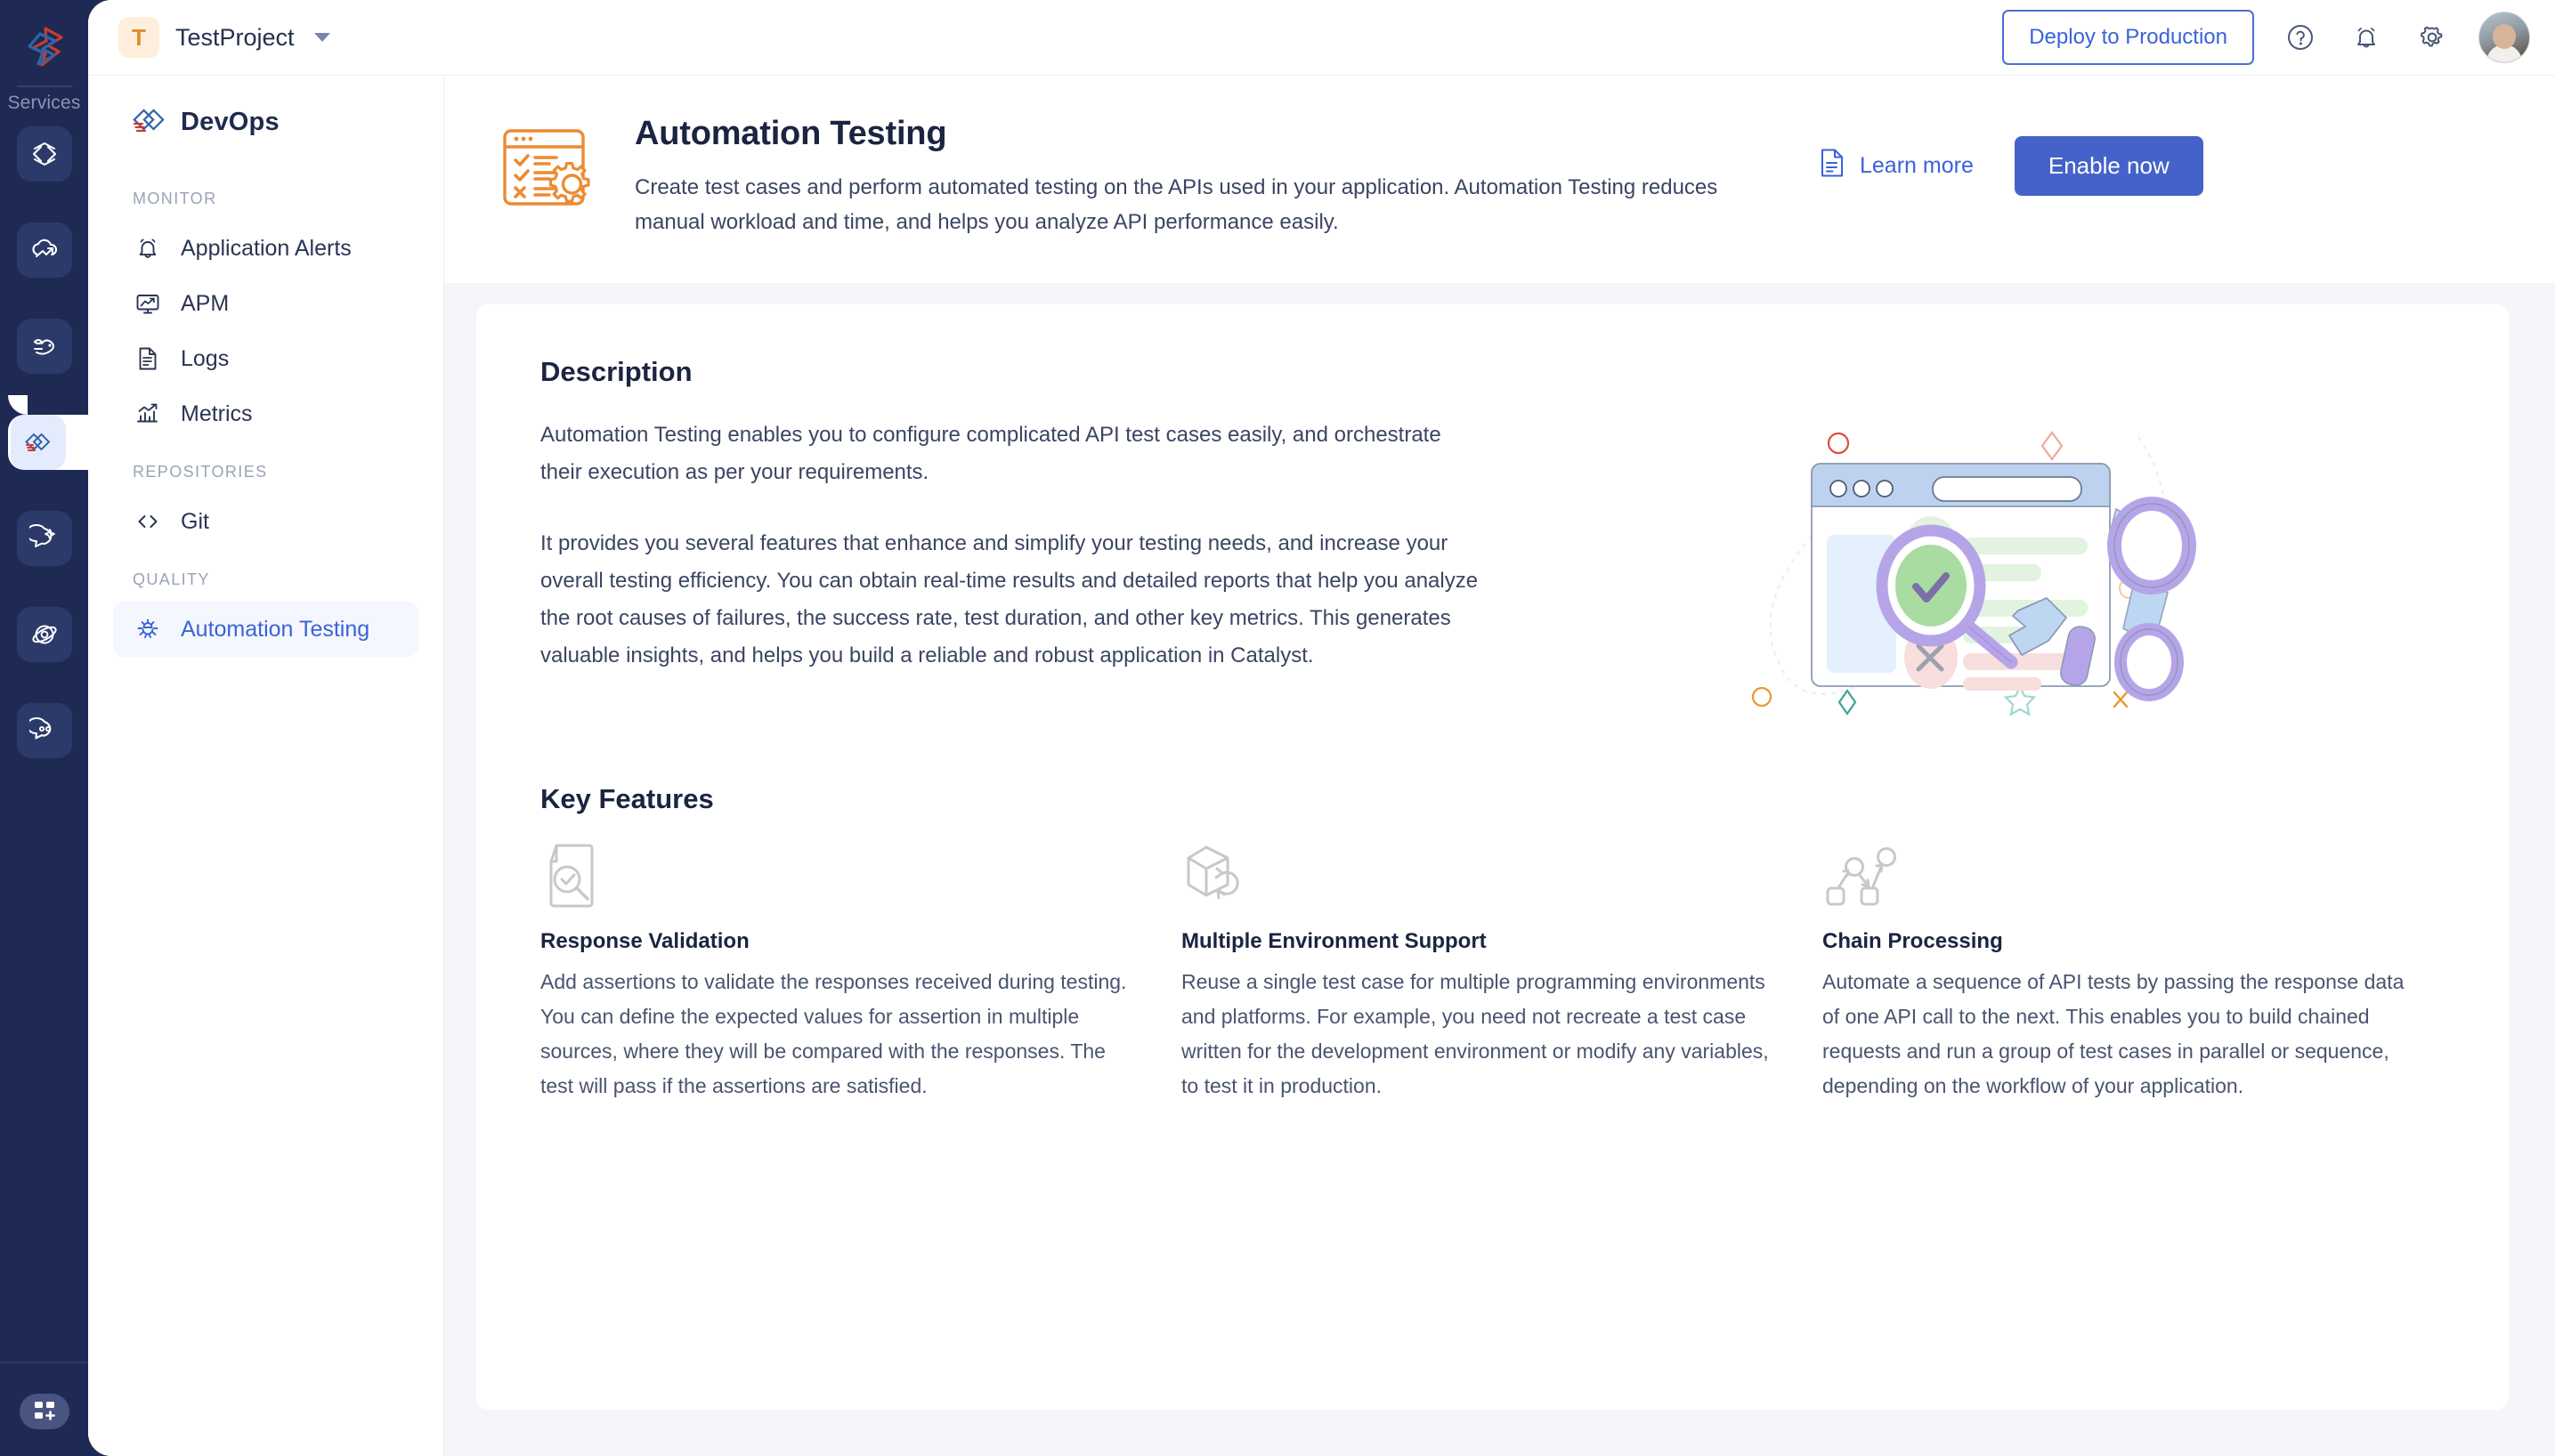 This screenshot has width=2555, height=1456. What do you see at coordinates (834, 875) in the screenshot?
I see `document-search-check-icon` at bounding box center [834, 875].